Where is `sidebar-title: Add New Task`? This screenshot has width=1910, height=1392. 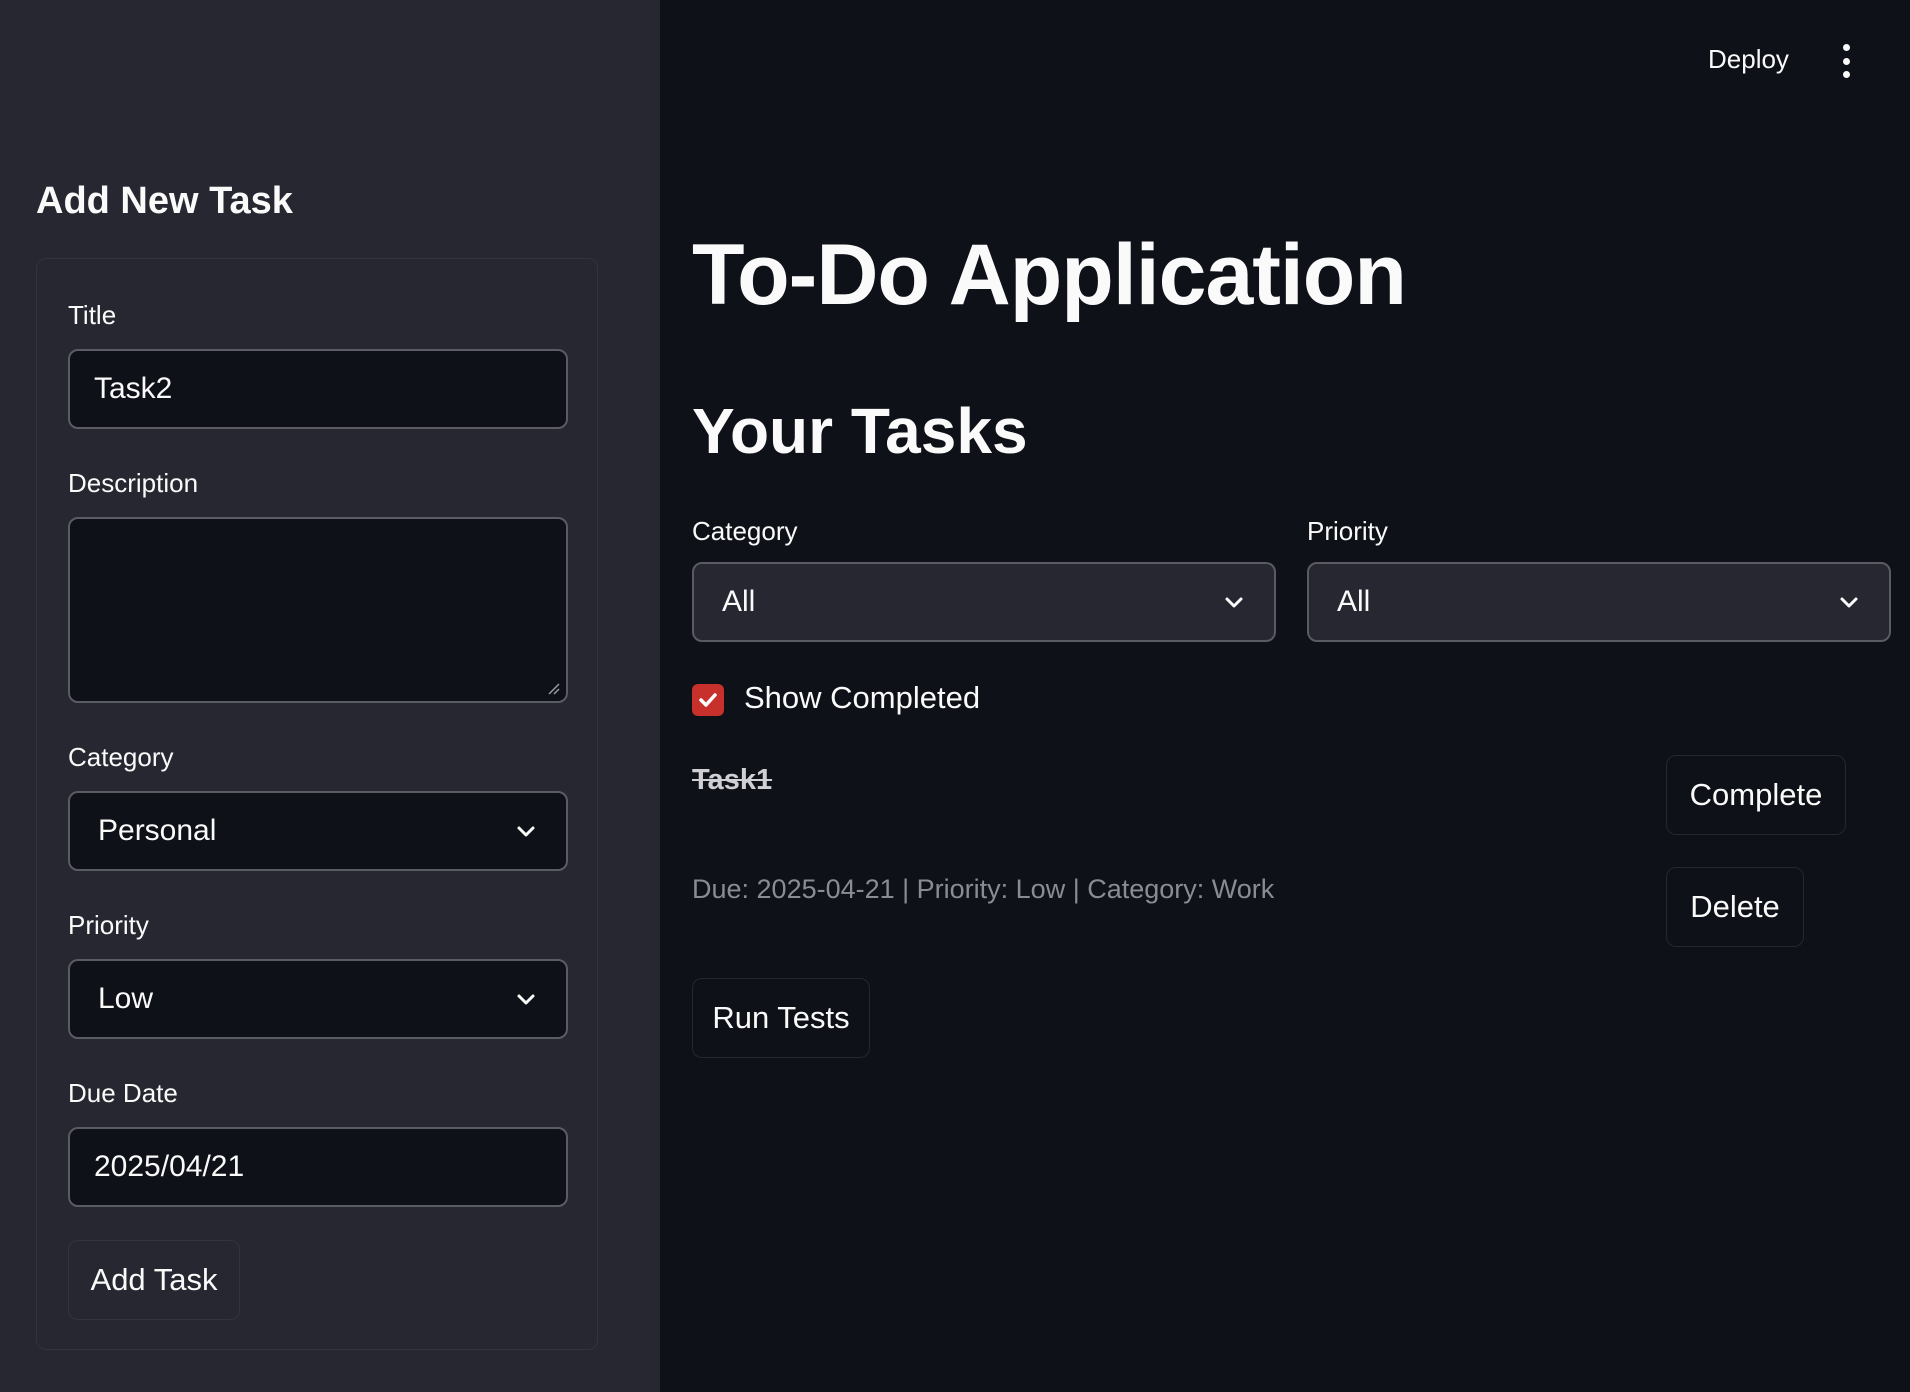
sidebar-title: Add New Task is located at coordinates (164, 201).